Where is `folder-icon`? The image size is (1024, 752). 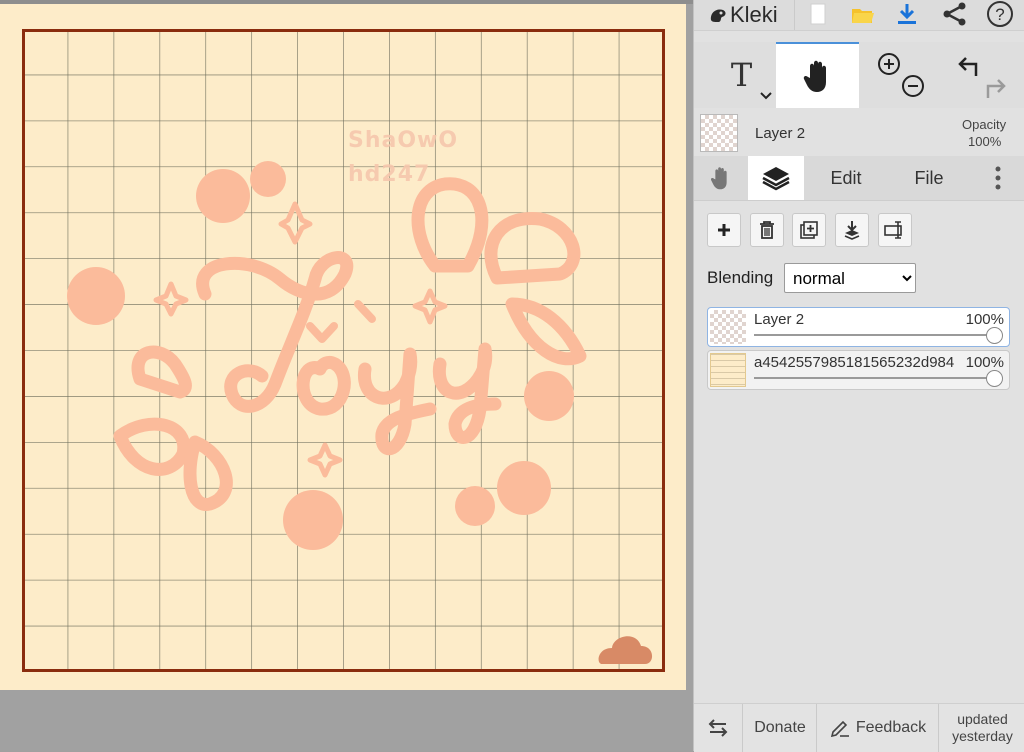
folder-icon is located at coordinates (863, 16).